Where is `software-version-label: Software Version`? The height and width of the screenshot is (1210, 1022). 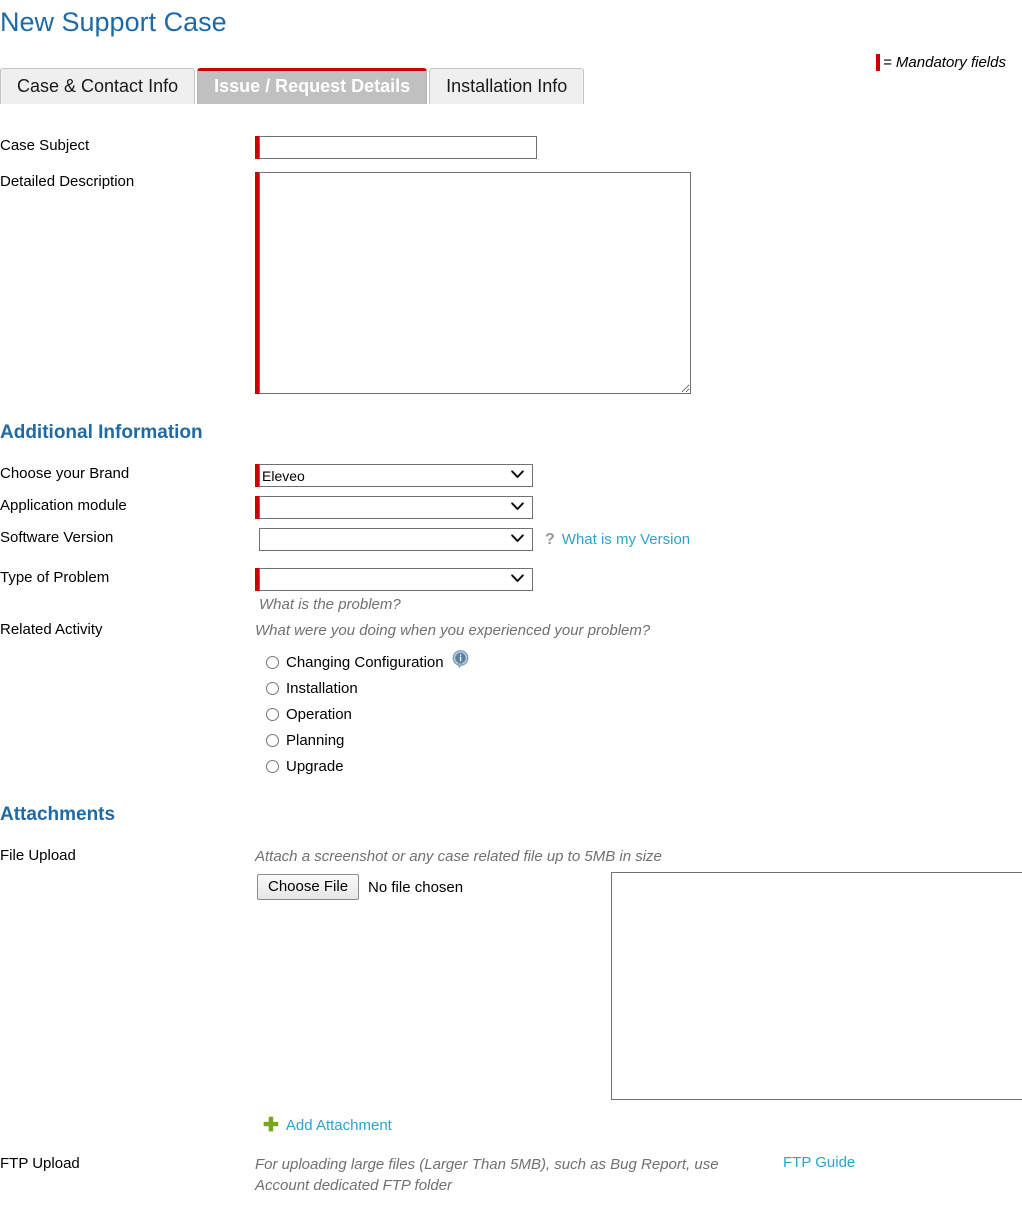
software-version-label: Software Version is located at coordinates (57, 537).